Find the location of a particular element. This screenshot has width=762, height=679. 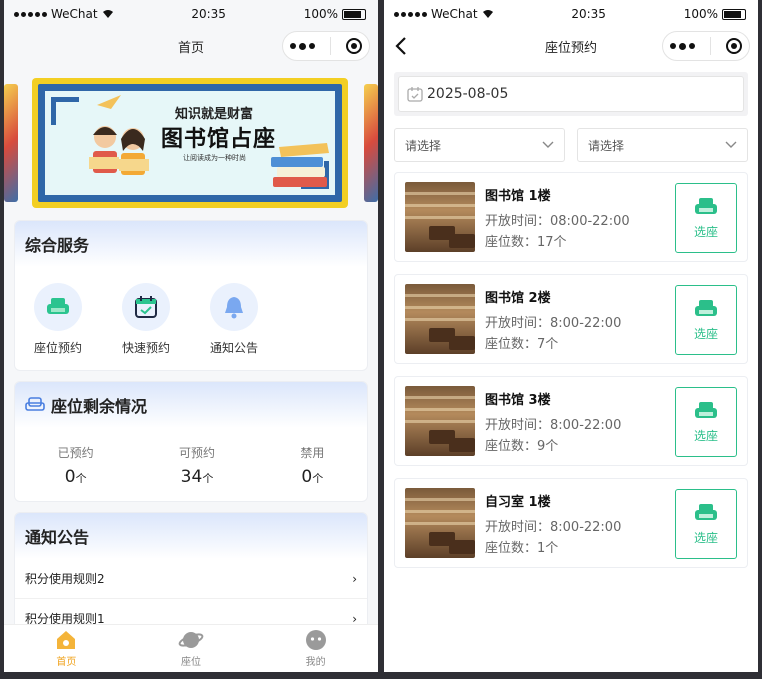

reading-kids-illustration is located at coordinates (119, 150).